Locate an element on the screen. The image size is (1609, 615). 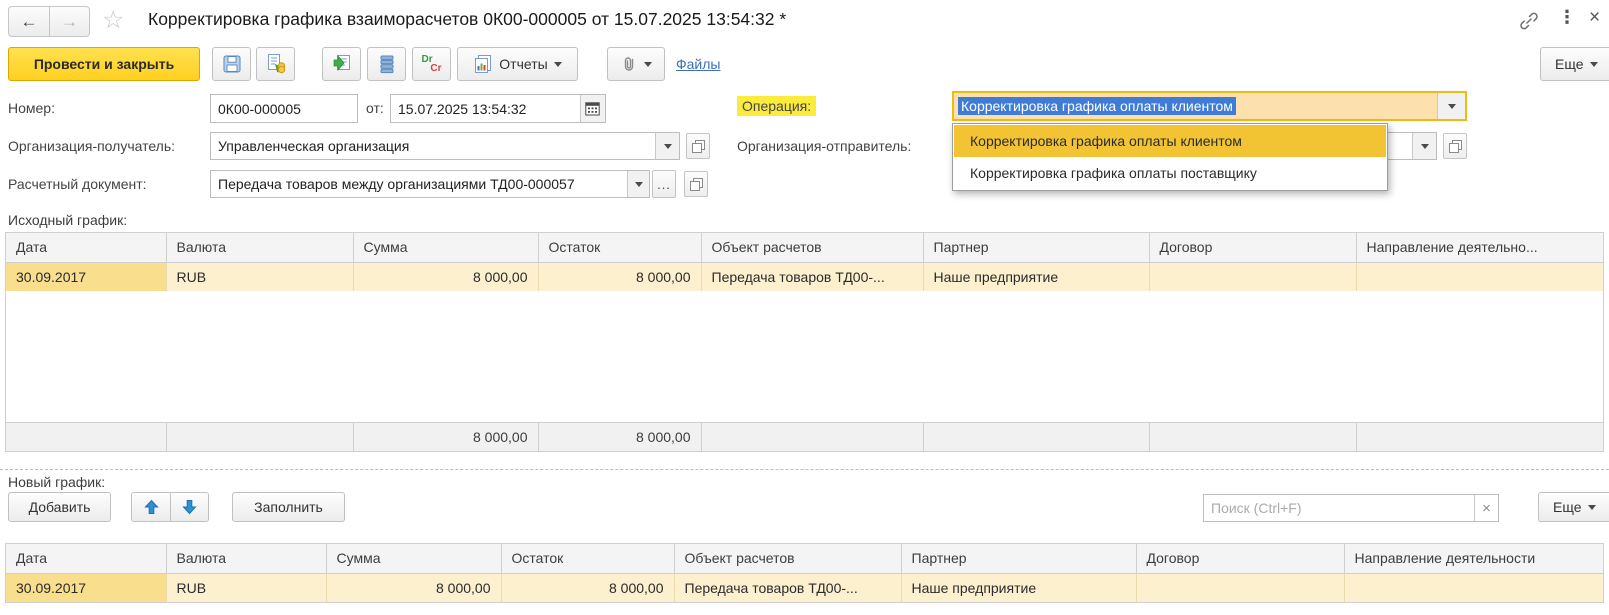
operation-dropdown-button is located at coordinates (1451, 106).